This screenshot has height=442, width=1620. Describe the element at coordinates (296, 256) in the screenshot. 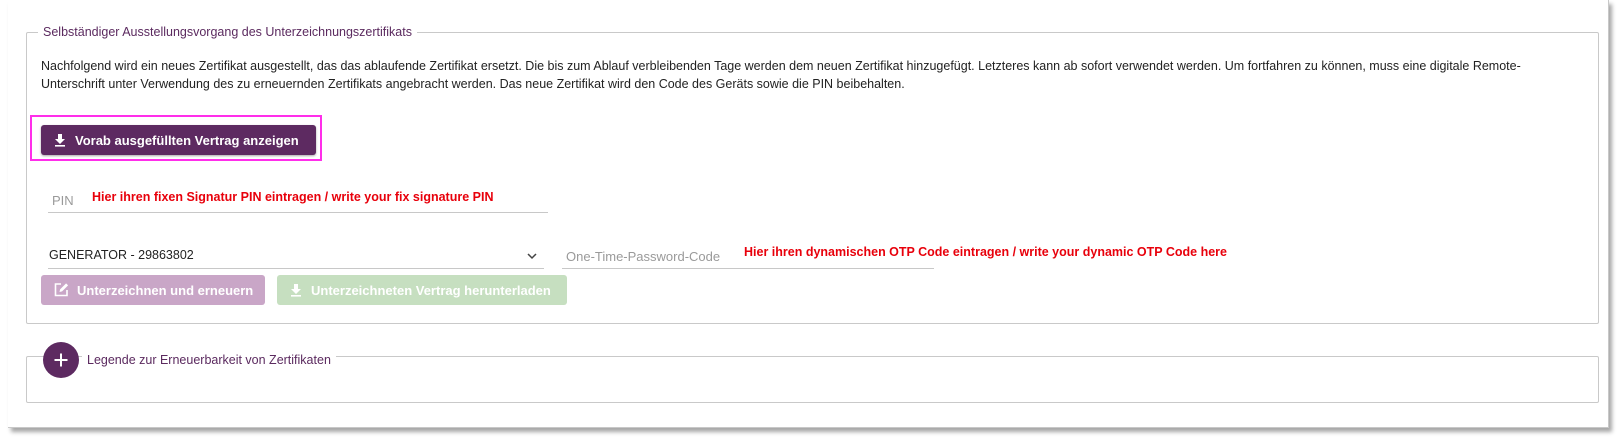

I see `device-select: GENERATOR - 29863802` at that location.